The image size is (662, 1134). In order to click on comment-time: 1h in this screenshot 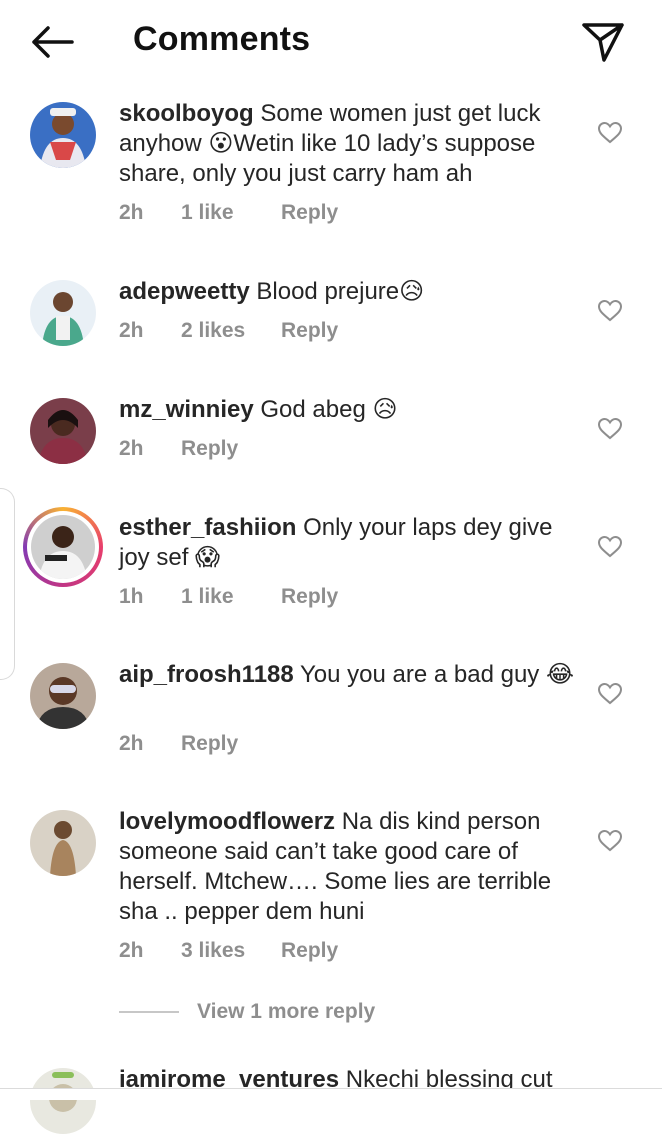, I will do `click(131, 596)`.